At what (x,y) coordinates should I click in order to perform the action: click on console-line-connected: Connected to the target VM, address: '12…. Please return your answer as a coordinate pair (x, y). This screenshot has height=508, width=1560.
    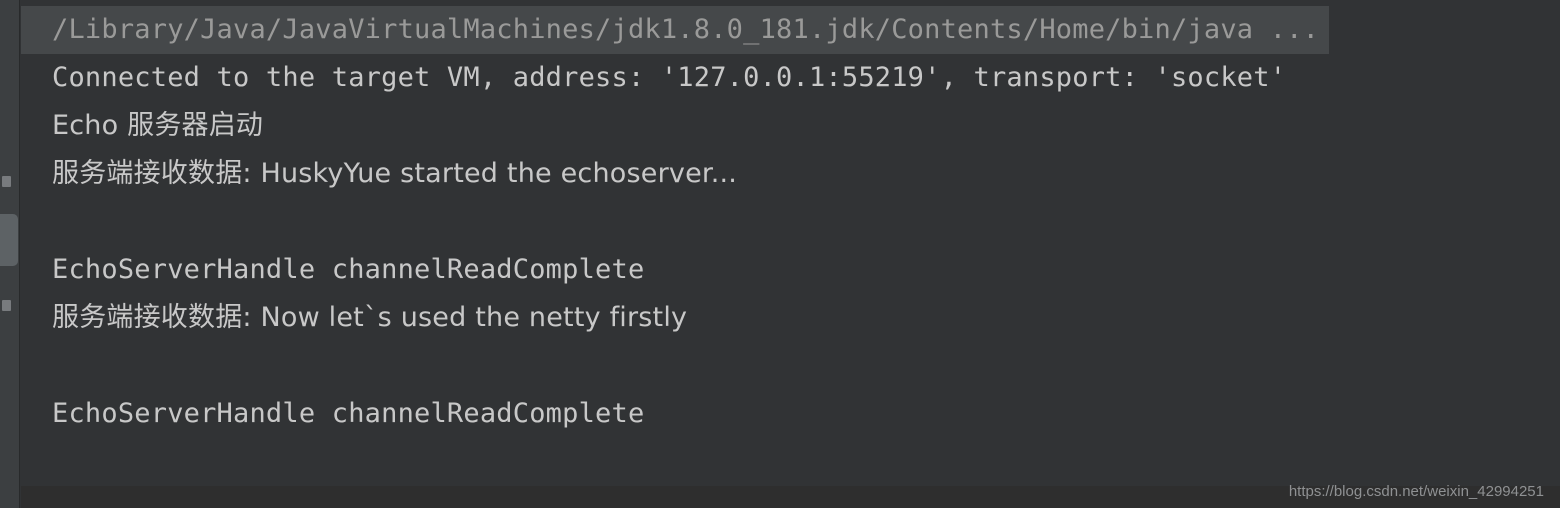
    Looking at the image, I should click on (669, 77).